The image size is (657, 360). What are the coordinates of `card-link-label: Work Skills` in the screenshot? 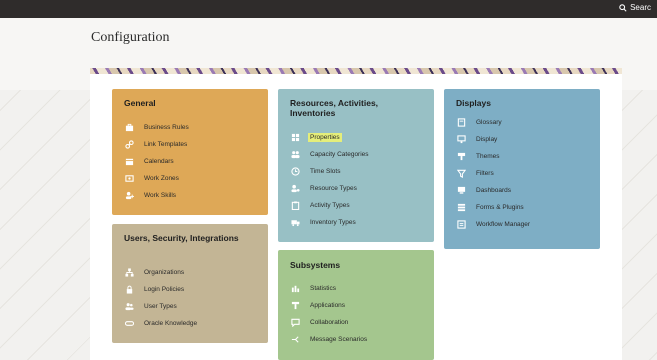 It's located at (160, 195).